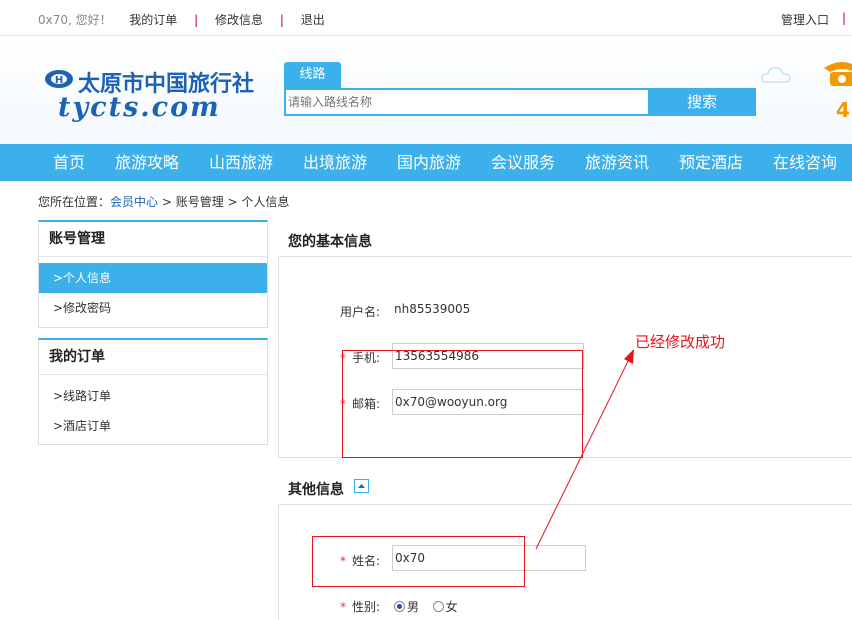 This screenshot has height=620, width=852. I want to click on gender-male-radio, so click(399, 606).